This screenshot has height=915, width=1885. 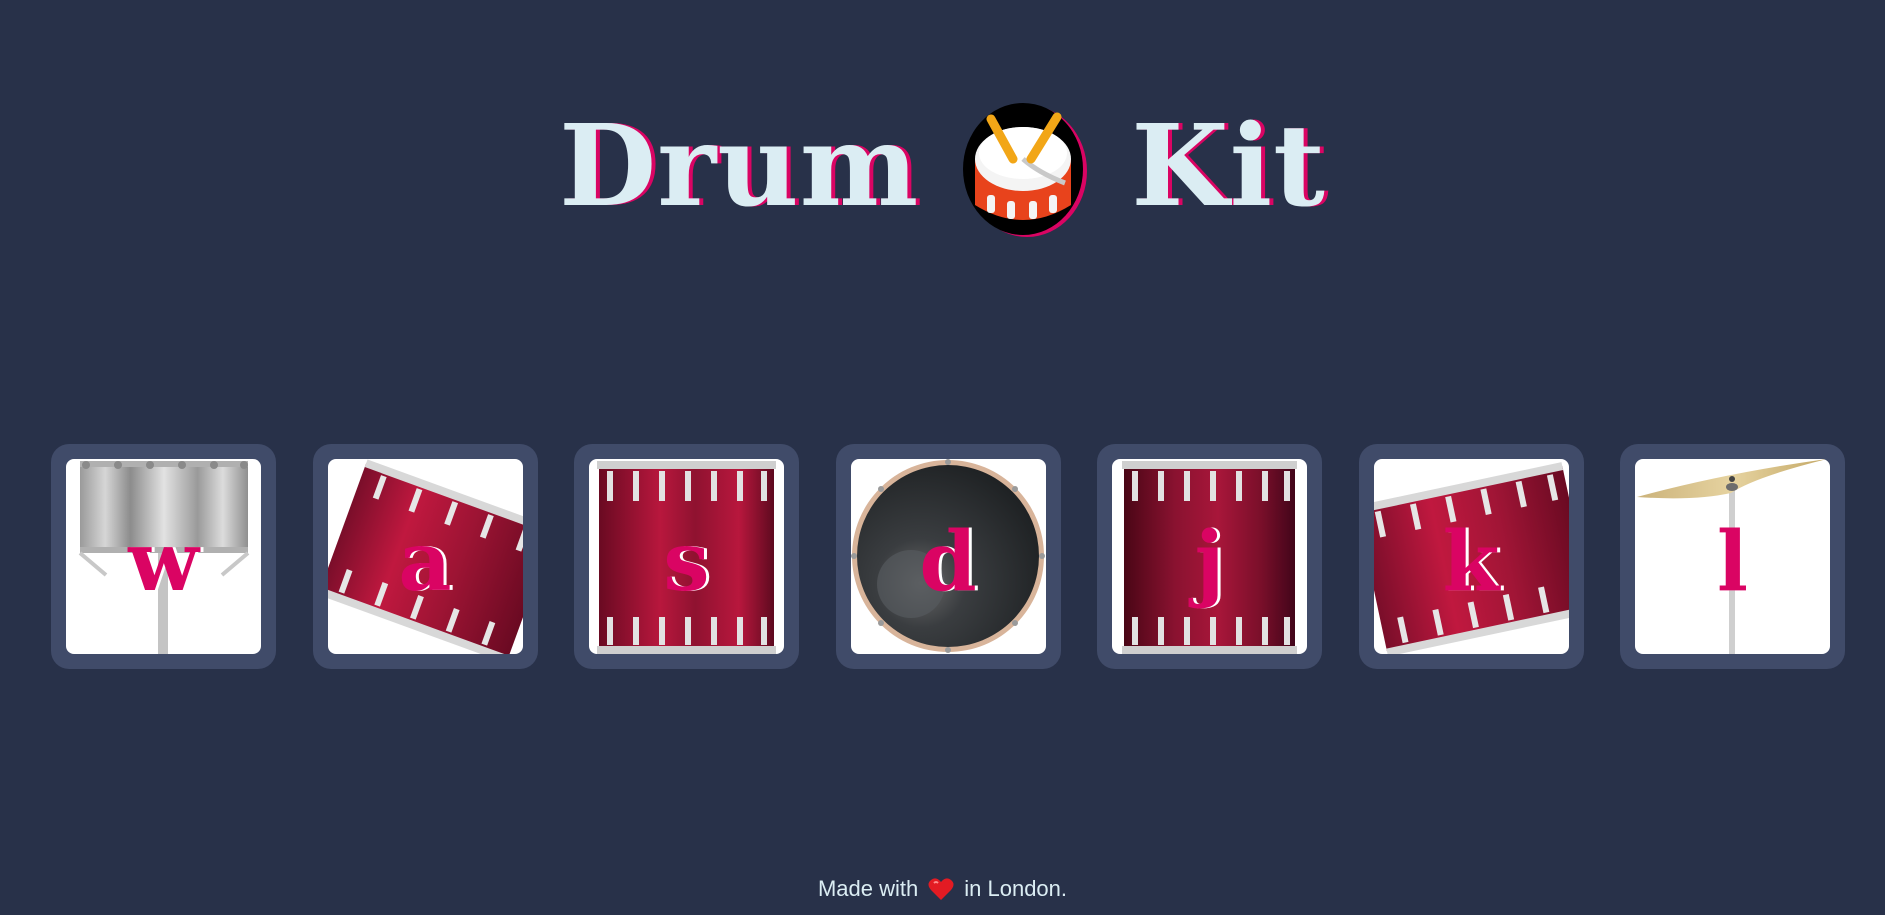 What do you see at coordinates (739, 166) in the screenshot?
I see `title-word-drum: Drum` at bounding box center [739, 166].